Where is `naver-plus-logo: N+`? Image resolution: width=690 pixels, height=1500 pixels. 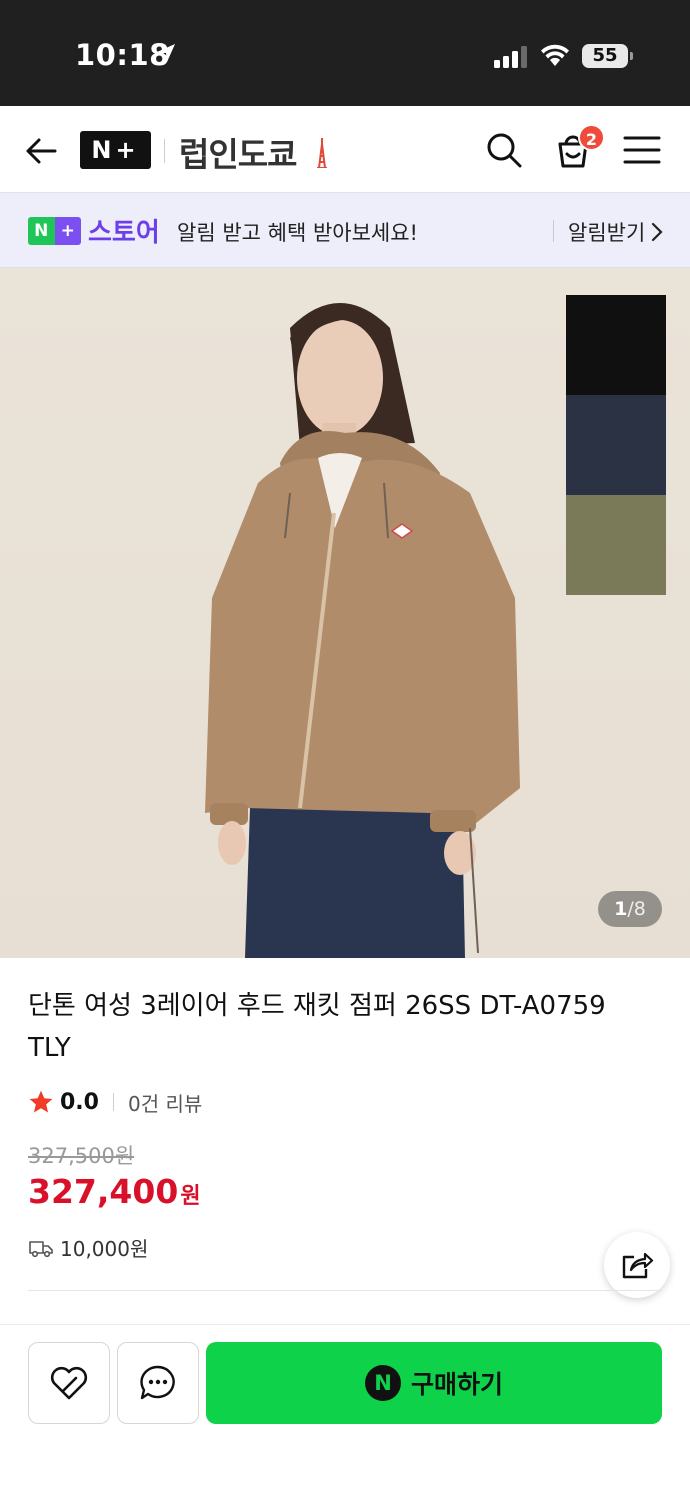
naver-plus-logo: N+ is located at coordinates (115, 150).